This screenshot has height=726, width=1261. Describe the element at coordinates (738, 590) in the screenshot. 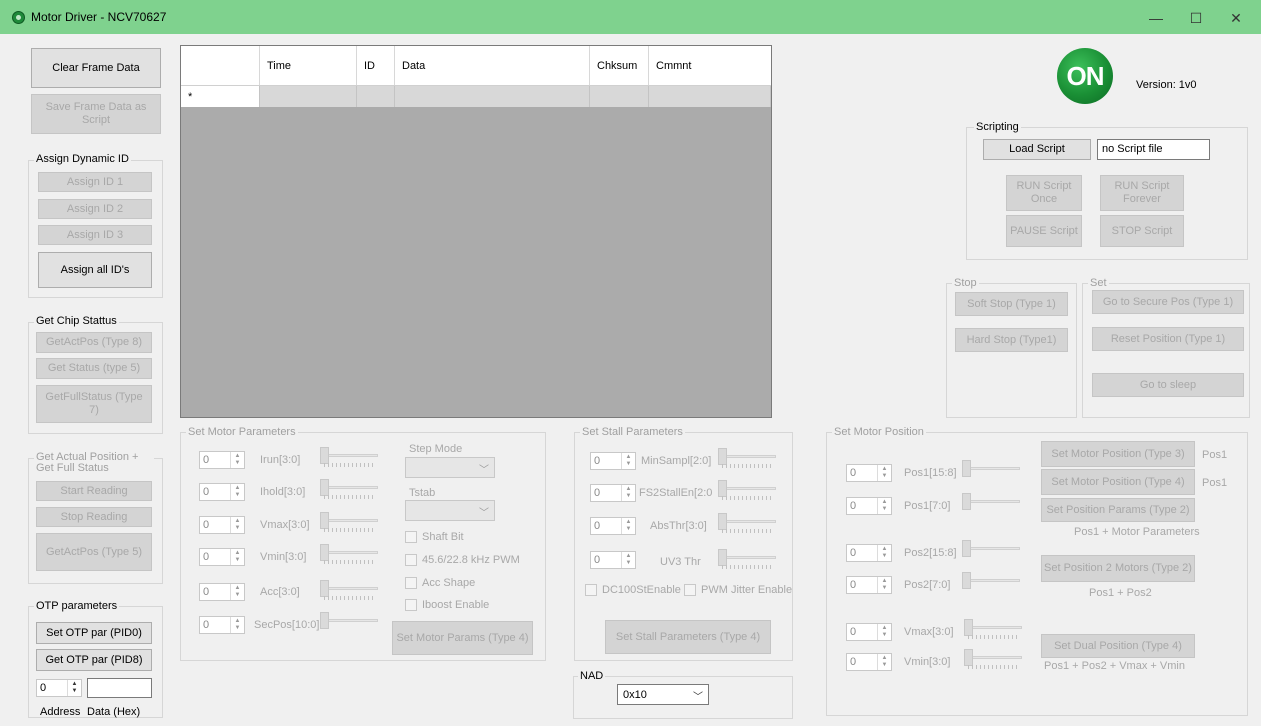

I see `pwm-jitter-checkbox: PWM Jitter Enable` at that location.